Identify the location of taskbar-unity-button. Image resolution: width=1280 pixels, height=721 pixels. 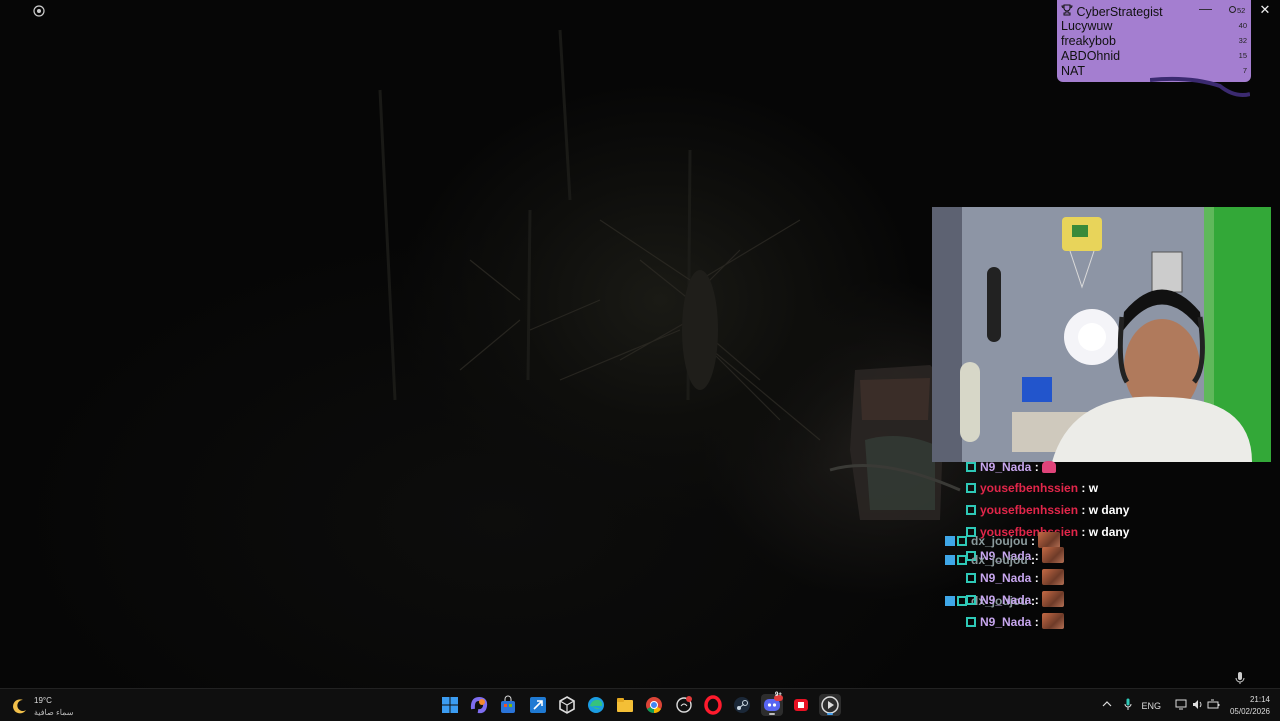
(567, 705).